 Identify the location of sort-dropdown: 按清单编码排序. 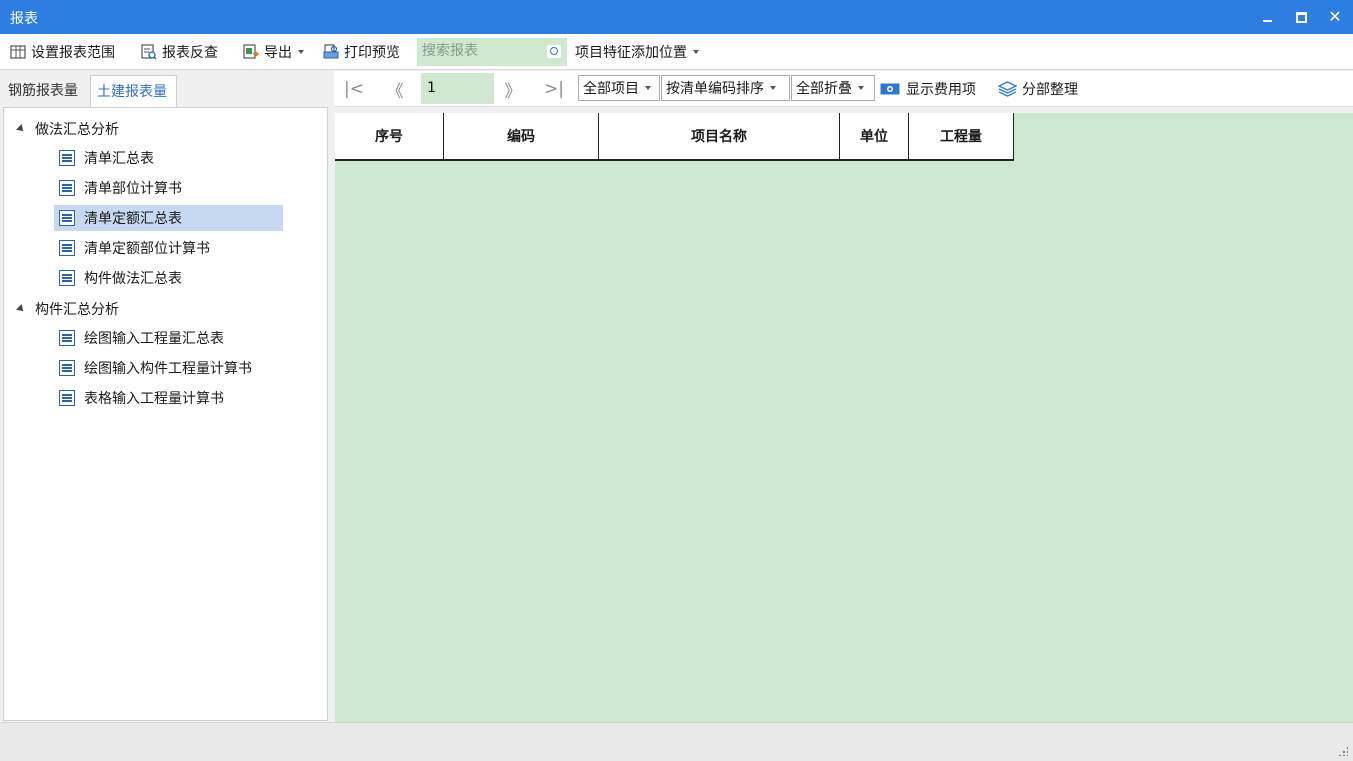
(725, 88).